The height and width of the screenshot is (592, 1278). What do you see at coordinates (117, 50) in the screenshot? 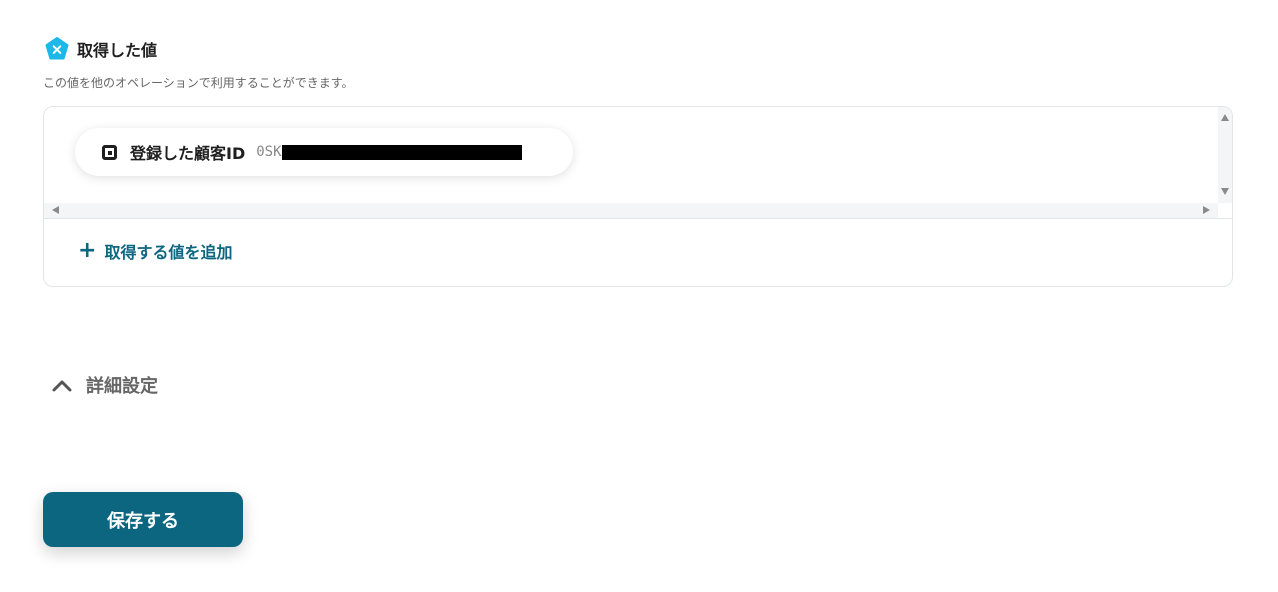
I see `section-title: 取得した値` at bounding box center [117, 50].